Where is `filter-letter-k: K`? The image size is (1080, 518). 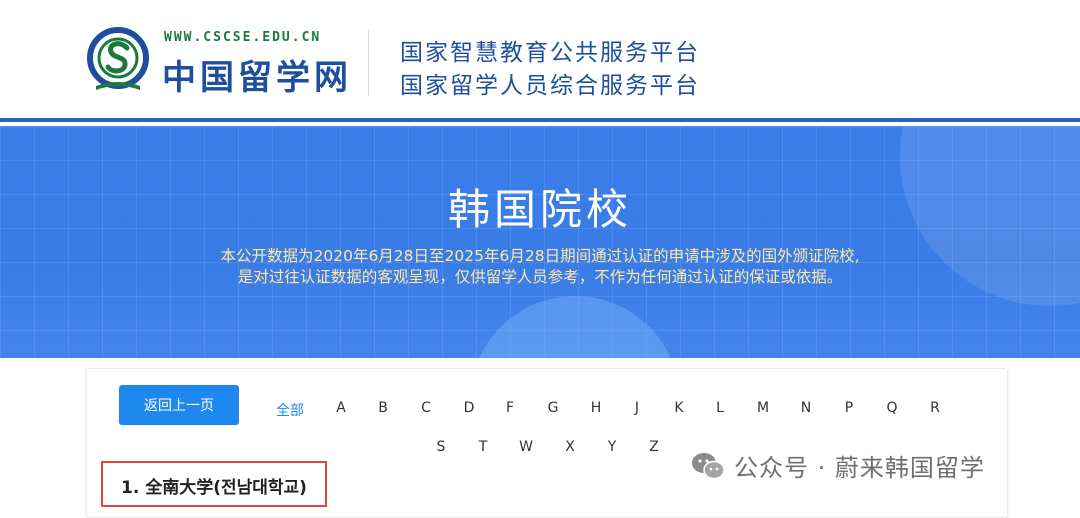 filter-letter-k: K is located at coordinates (678, 408).